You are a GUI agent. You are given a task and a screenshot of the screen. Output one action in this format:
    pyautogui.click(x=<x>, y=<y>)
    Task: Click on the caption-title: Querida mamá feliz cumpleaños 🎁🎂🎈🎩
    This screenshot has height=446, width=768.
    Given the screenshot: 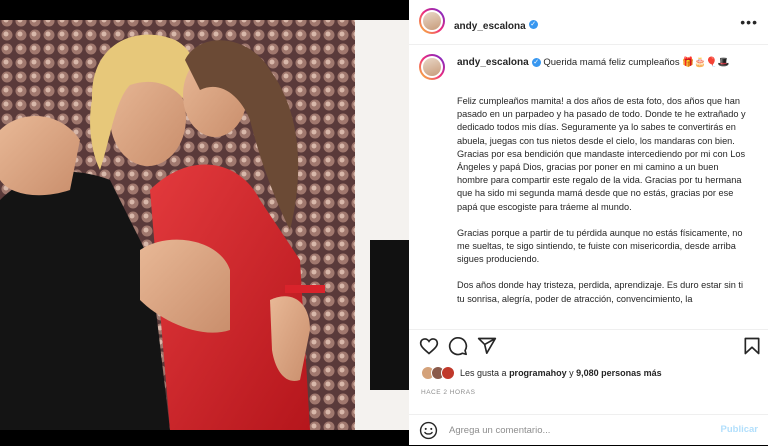 What is the action you would take?
    pyautogui.click(x=636, y=62)
    